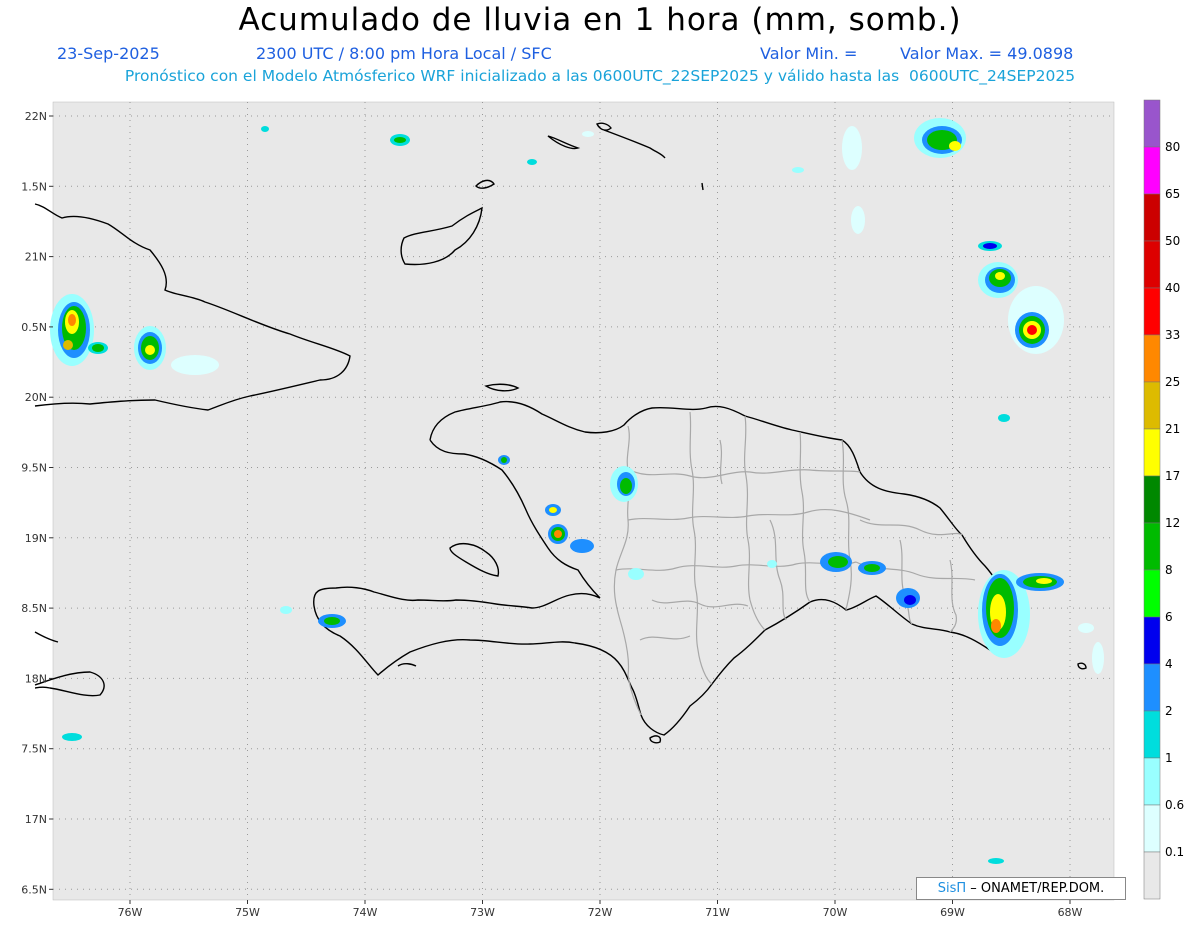 The height and width of the screenshot is (927, 1200). What do you see at coordinates (1172, 335) in the screenshot?
I see `colorbar-level-label: 33` at bounding box center [1172, 335].